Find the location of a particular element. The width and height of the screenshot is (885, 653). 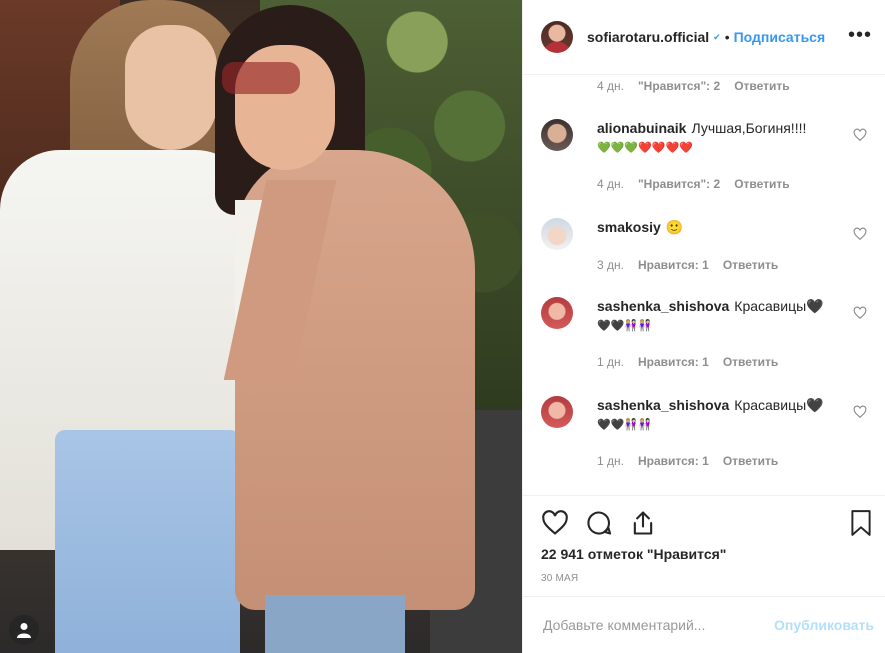

more-options-icon: ••• is located at coordinates (860, 35).